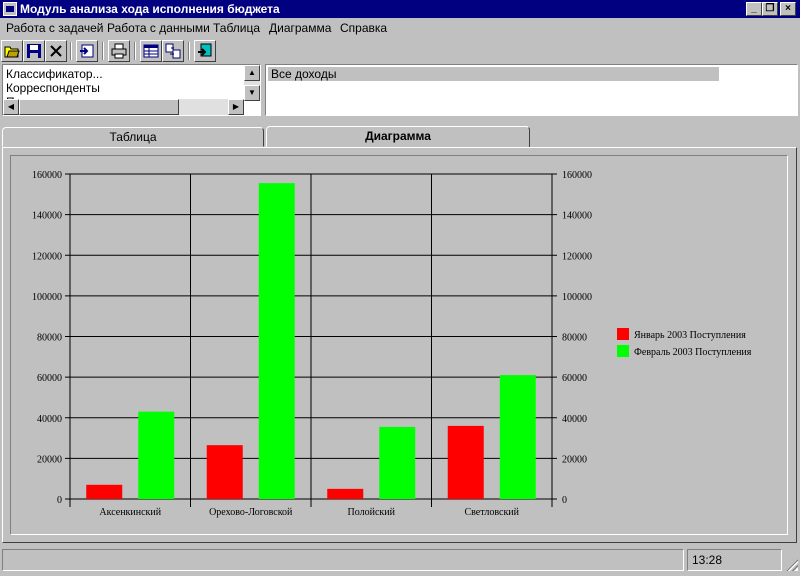 This screenshot has width=800, height=576. I want to click on window-title: Модуль анализа хода исполнения бюджета, so click(150, 9).